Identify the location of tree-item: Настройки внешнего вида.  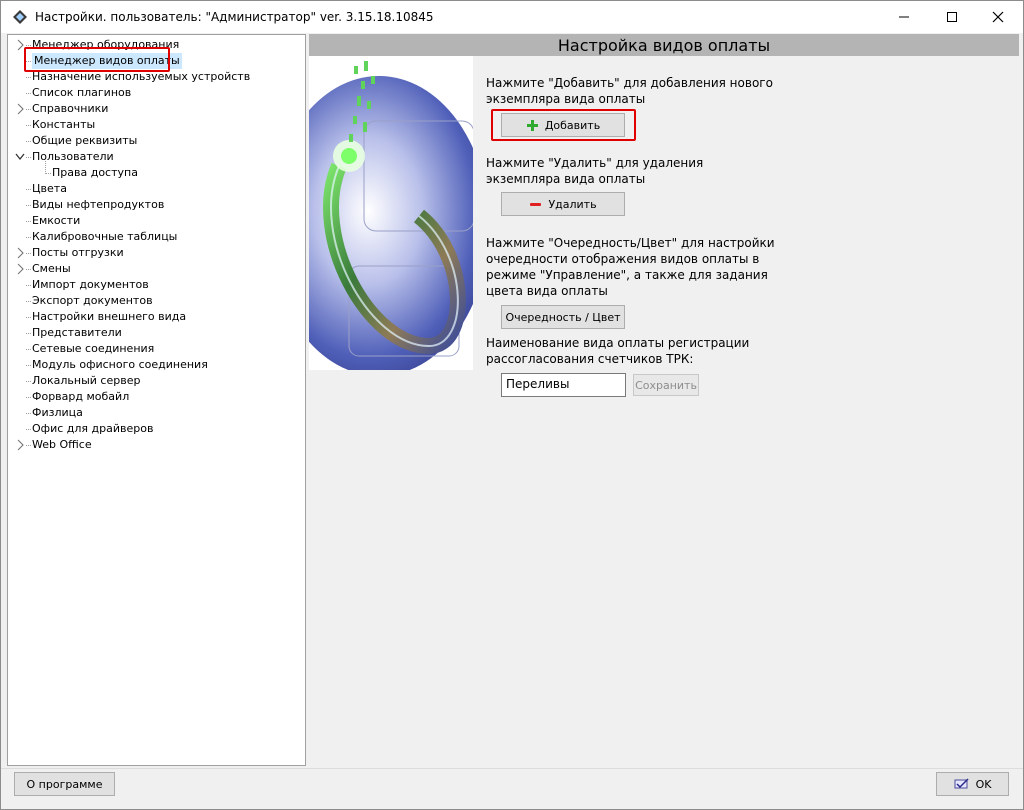
(156, 317).